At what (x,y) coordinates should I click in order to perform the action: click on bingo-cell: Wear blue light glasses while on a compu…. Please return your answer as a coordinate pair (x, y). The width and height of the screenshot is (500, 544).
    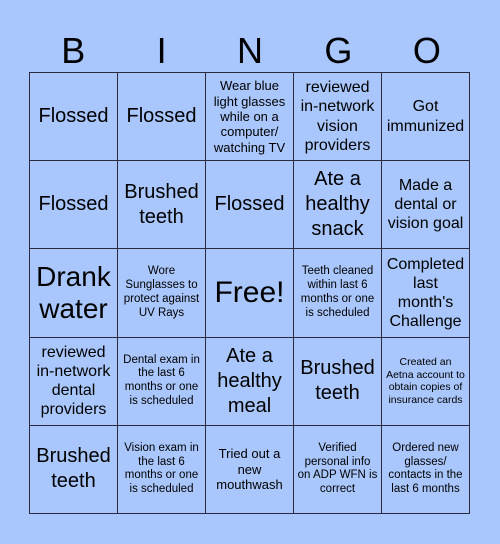
    Looking at the image, I should click on (250, 117).